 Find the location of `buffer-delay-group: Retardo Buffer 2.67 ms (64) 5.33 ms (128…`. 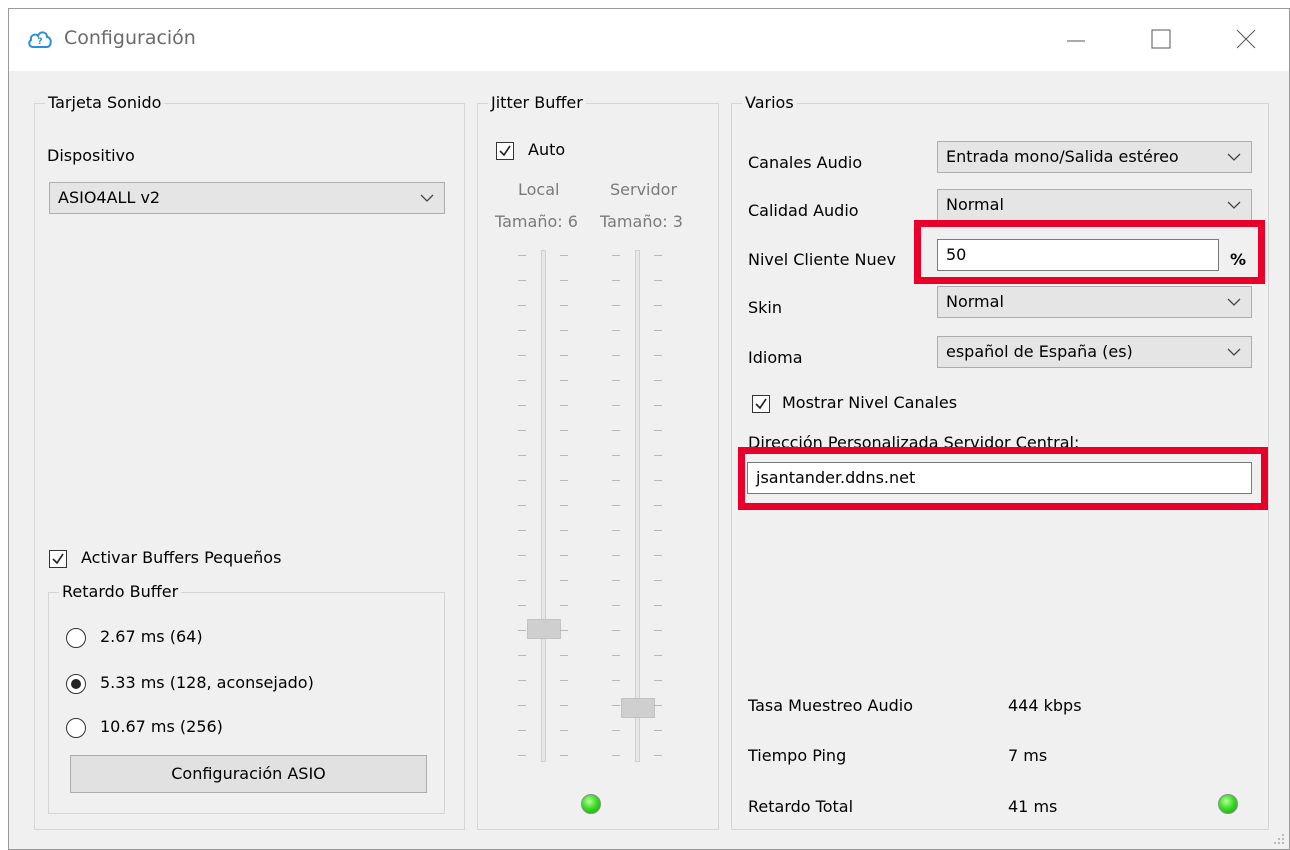

buffer-delay-group: Retardo Buffer 2.67 ms (64) 5.33 ms (128… is located at coordinates (246, 697).